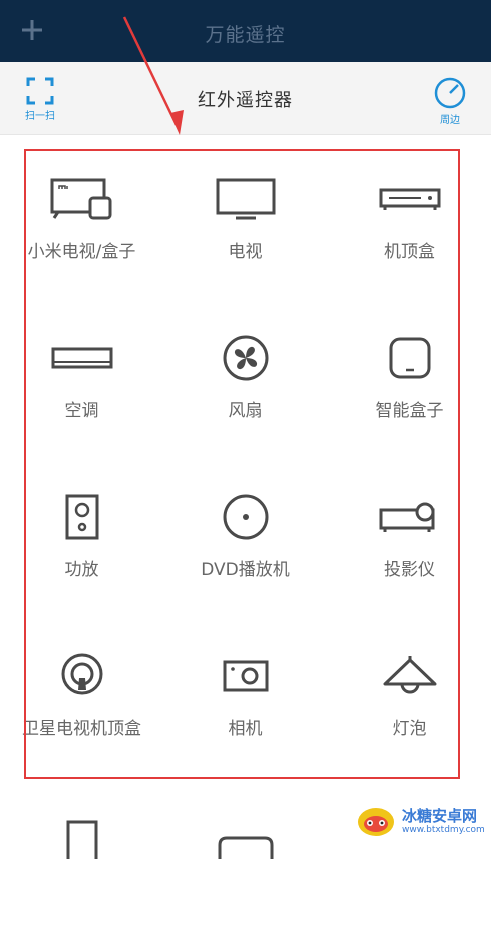 Image resolution: width=491 pixels, height=930 pixels. I want to click on device-fan: 风扇, so click(245, 373).